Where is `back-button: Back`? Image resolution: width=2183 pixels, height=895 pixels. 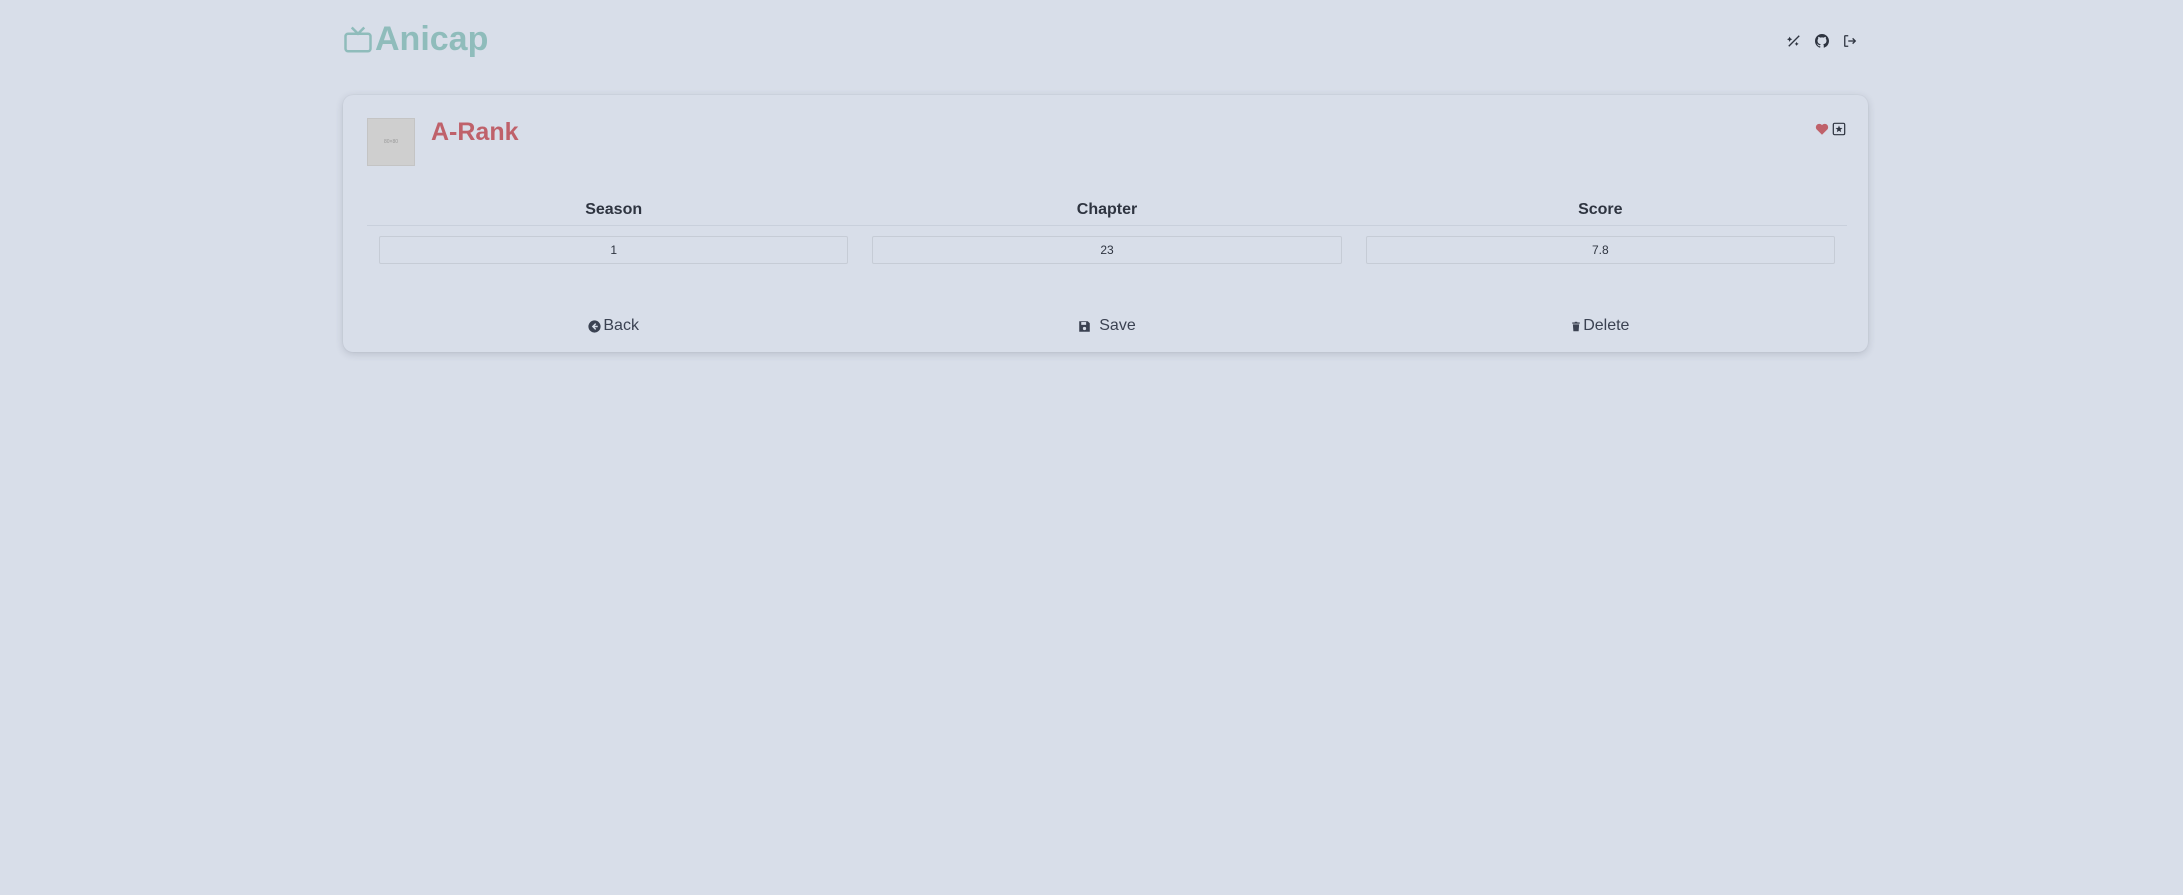
back-button: Back is located at coordinates (613, 326).